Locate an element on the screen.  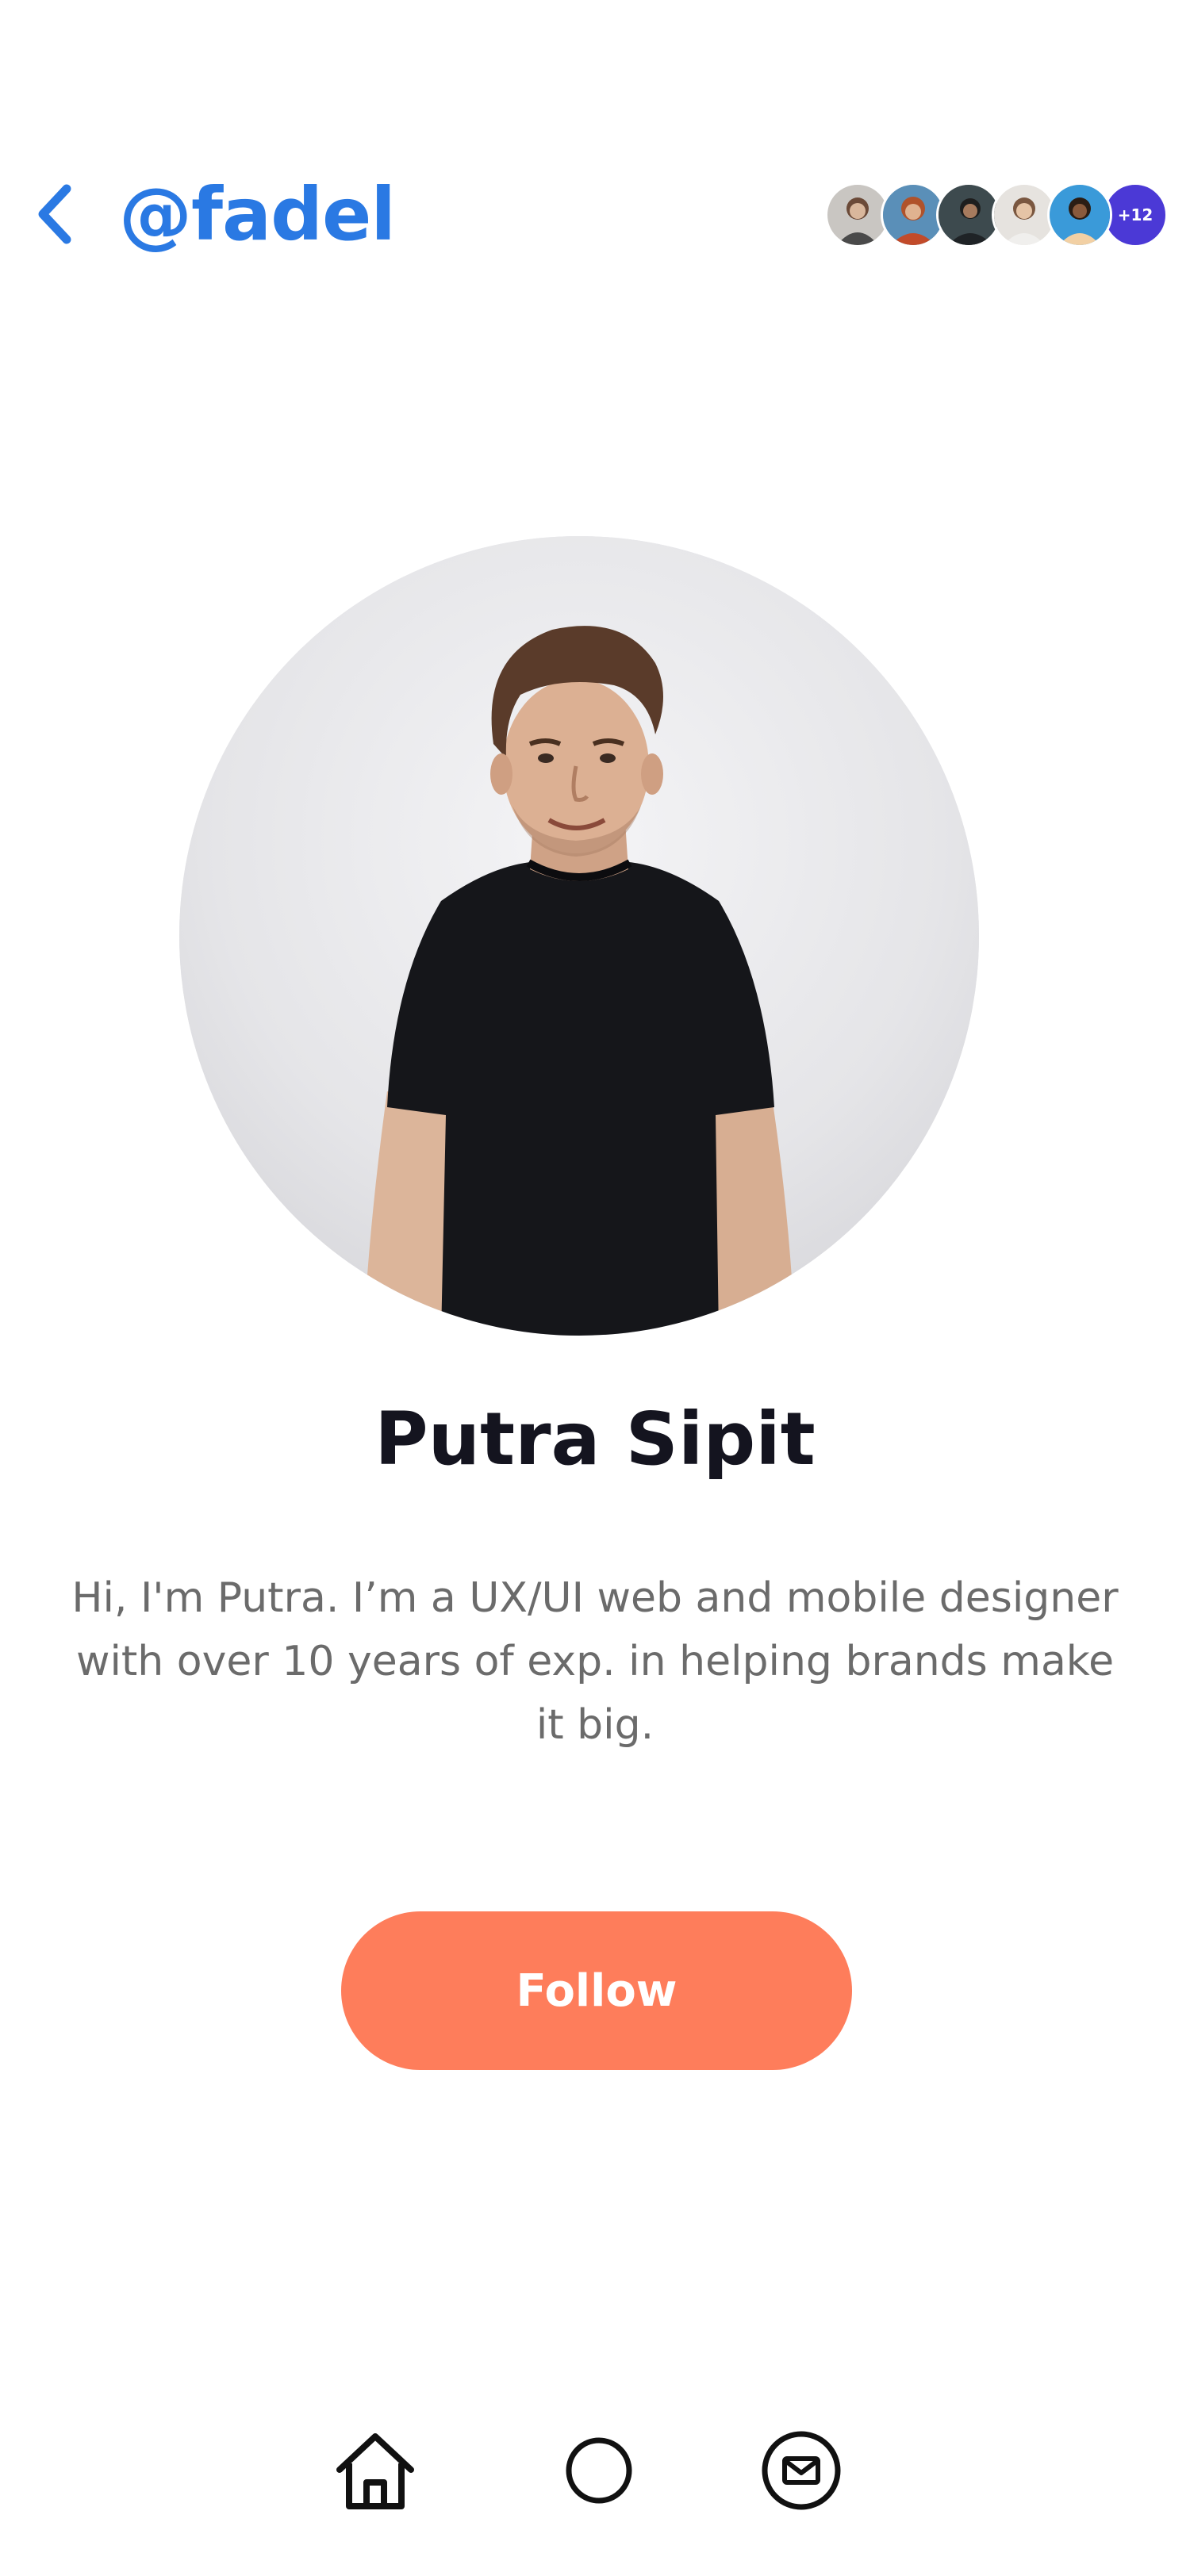
nav-circle is located at coordinates (599, 2471).